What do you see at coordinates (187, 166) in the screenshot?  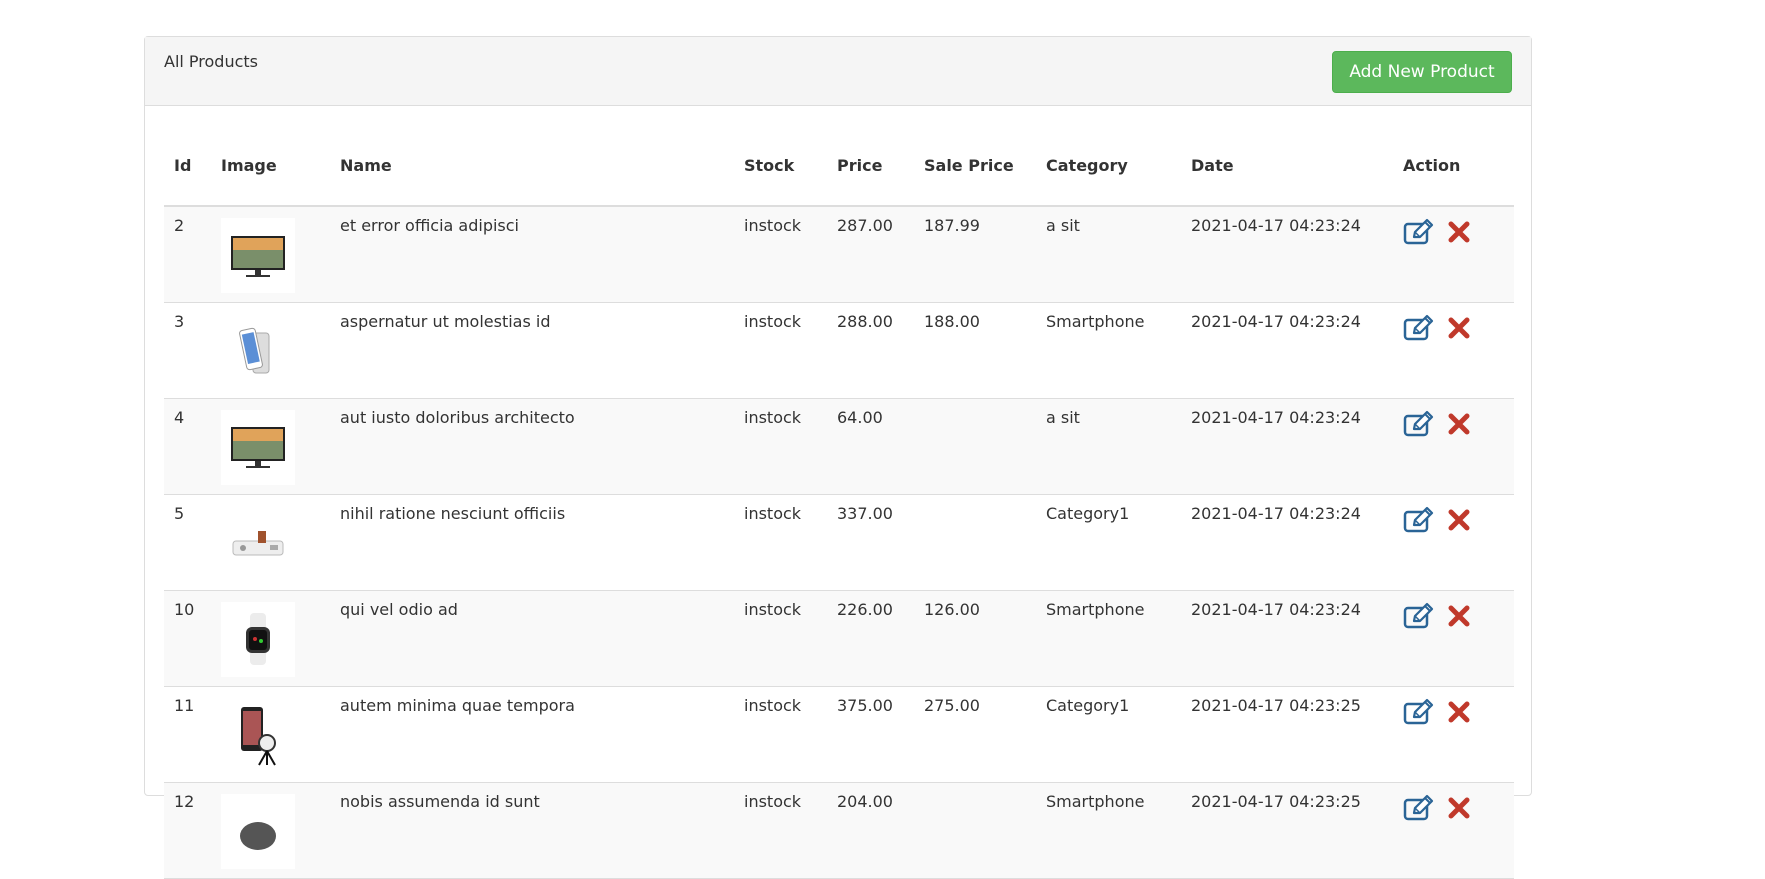 I see `column-header-id: Id` at bounding box center [187, 166].